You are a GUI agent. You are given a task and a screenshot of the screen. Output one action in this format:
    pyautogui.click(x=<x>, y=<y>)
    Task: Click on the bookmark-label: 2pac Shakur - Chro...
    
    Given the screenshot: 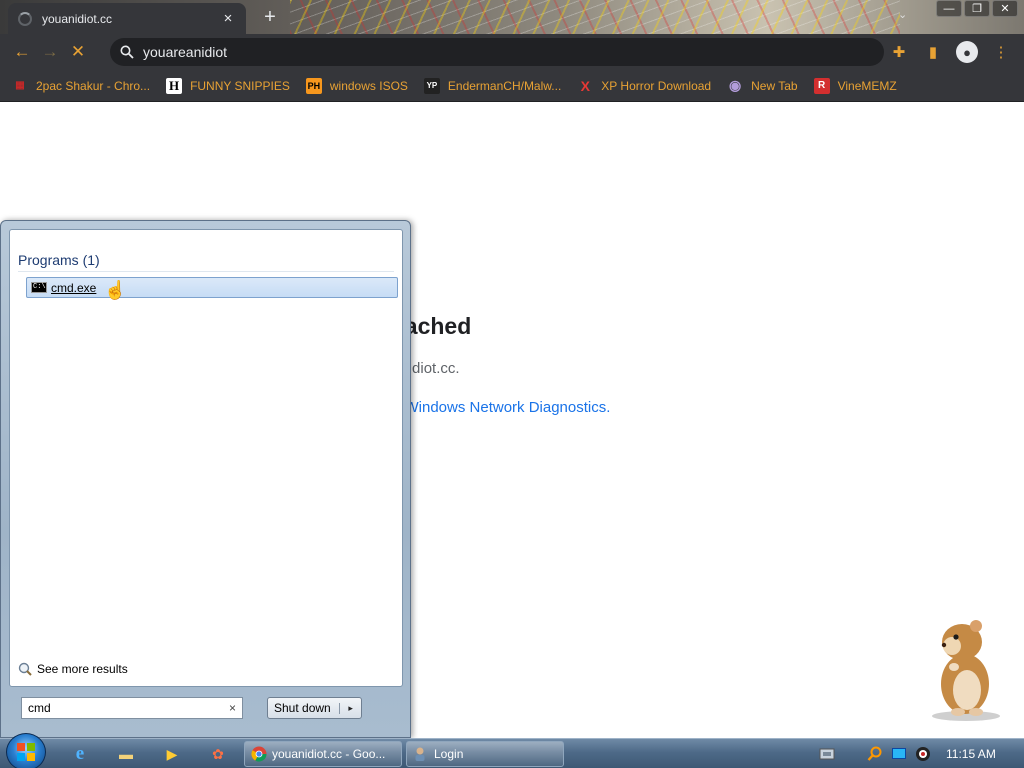 What is the action you would take?
    pyautogui.click(x=93, y=85)
    